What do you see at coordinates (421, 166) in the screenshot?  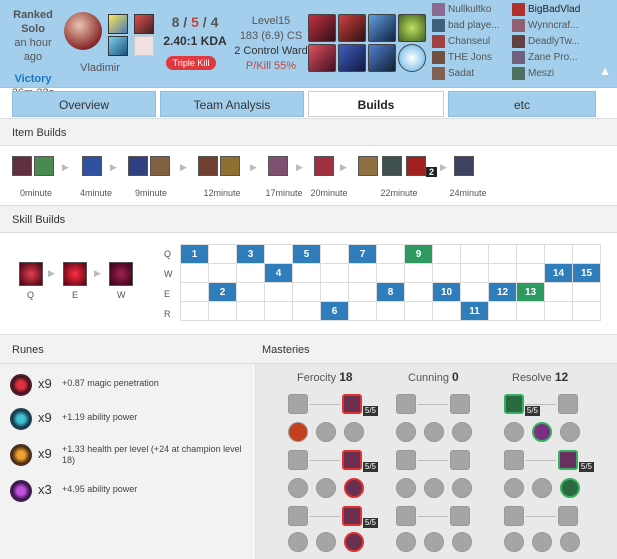 I see `item-stacked-icon: 2` at bounding box center [421, 166].